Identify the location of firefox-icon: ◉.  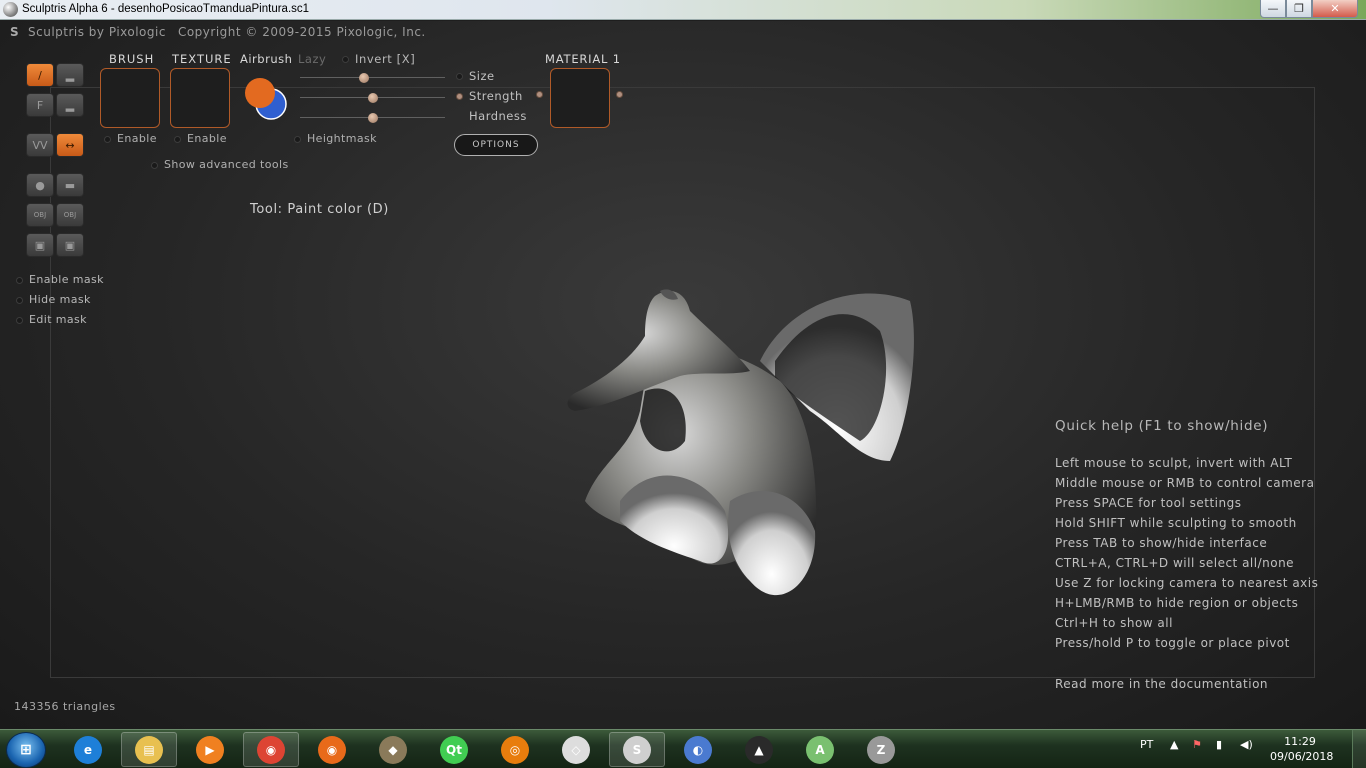
(332, 749).